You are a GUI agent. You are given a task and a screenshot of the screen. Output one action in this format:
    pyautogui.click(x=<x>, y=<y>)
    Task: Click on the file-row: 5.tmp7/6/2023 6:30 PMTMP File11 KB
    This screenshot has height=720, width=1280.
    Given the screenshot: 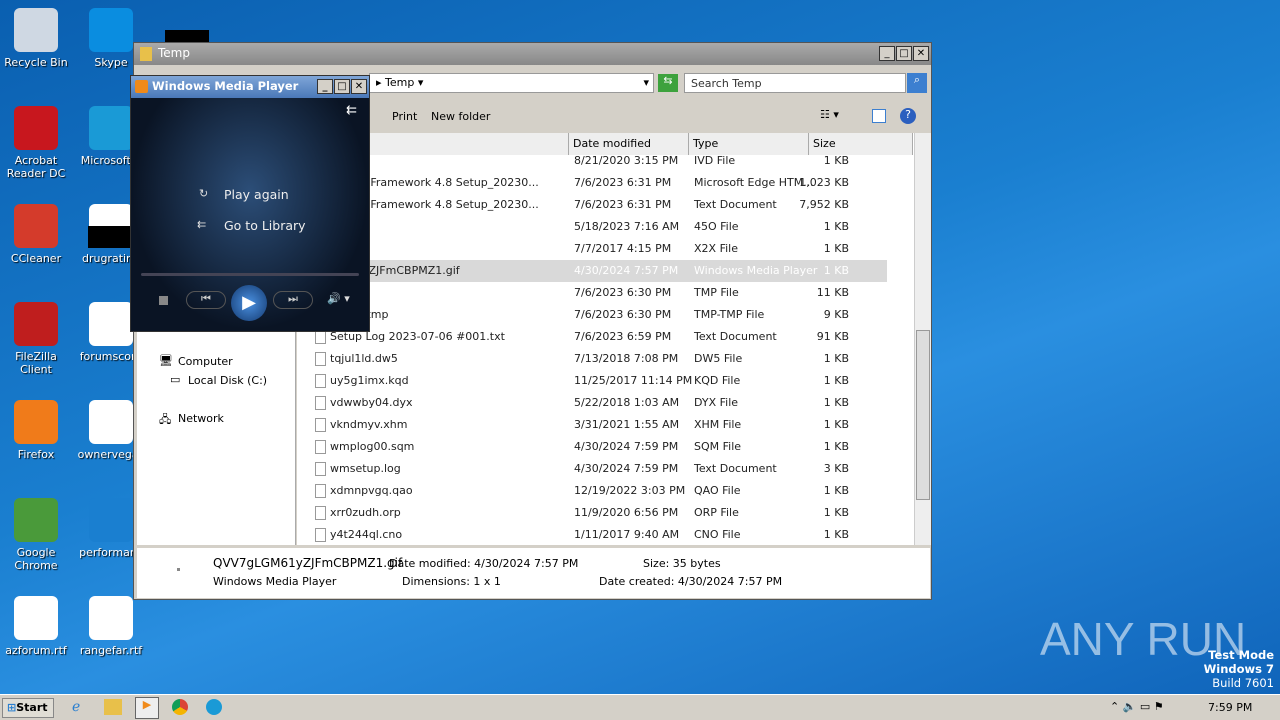 What is the action you would take?
    pyautogui.click(x=592, y=293)
    